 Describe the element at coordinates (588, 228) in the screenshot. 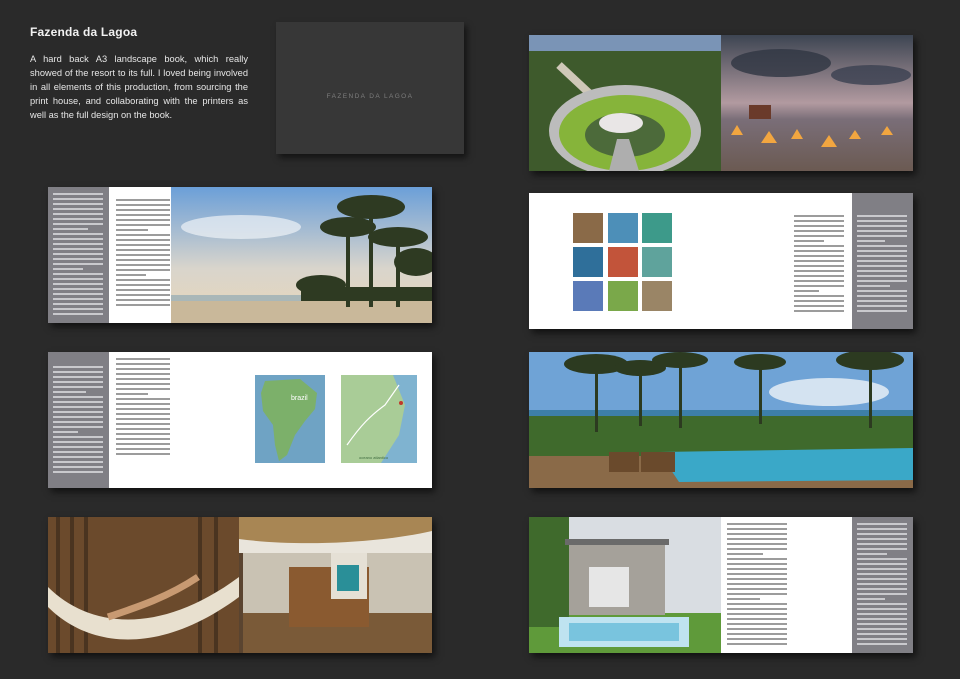

I see `thumb-dining` at that location.